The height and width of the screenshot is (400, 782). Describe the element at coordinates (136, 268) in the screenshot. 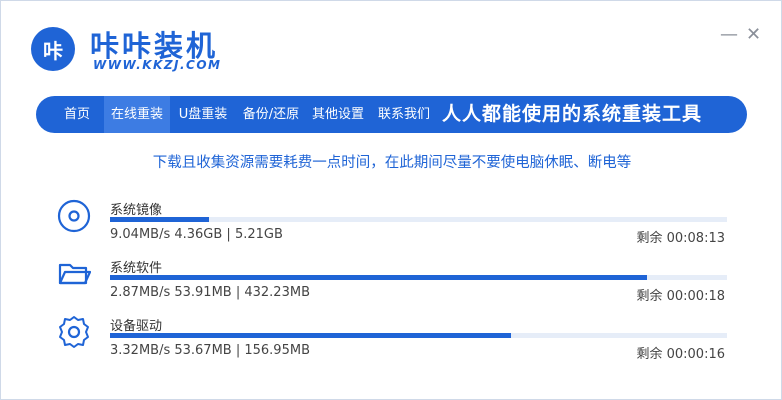

I see `download-label-system-software: 系统软件` at that location.